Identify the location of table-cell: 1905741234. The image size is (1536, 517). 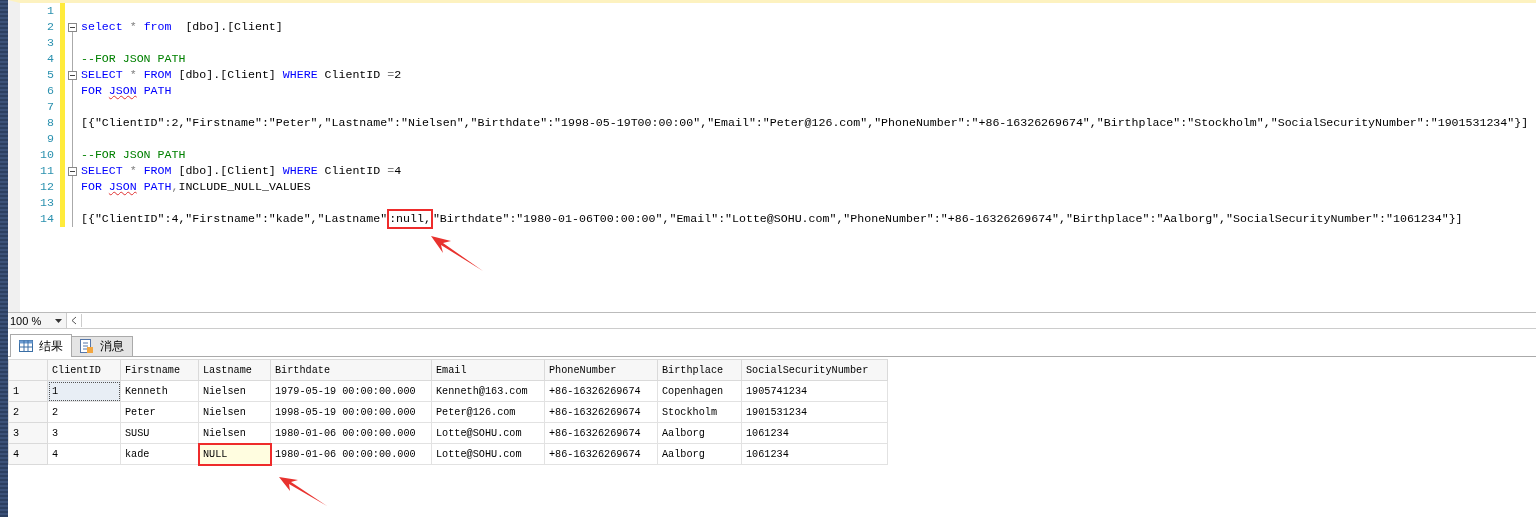
(814, 391).